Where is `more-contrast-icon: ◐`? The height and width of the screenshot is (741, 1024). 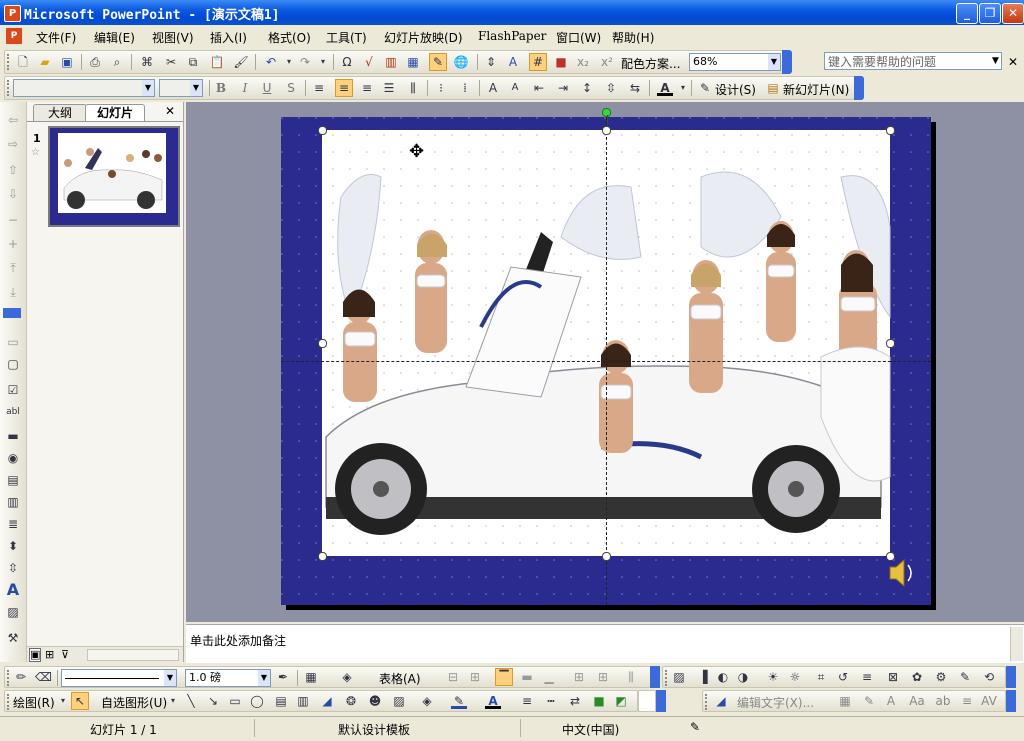
more-contrast-icon: ◐ is located at coordinates (723, 677).